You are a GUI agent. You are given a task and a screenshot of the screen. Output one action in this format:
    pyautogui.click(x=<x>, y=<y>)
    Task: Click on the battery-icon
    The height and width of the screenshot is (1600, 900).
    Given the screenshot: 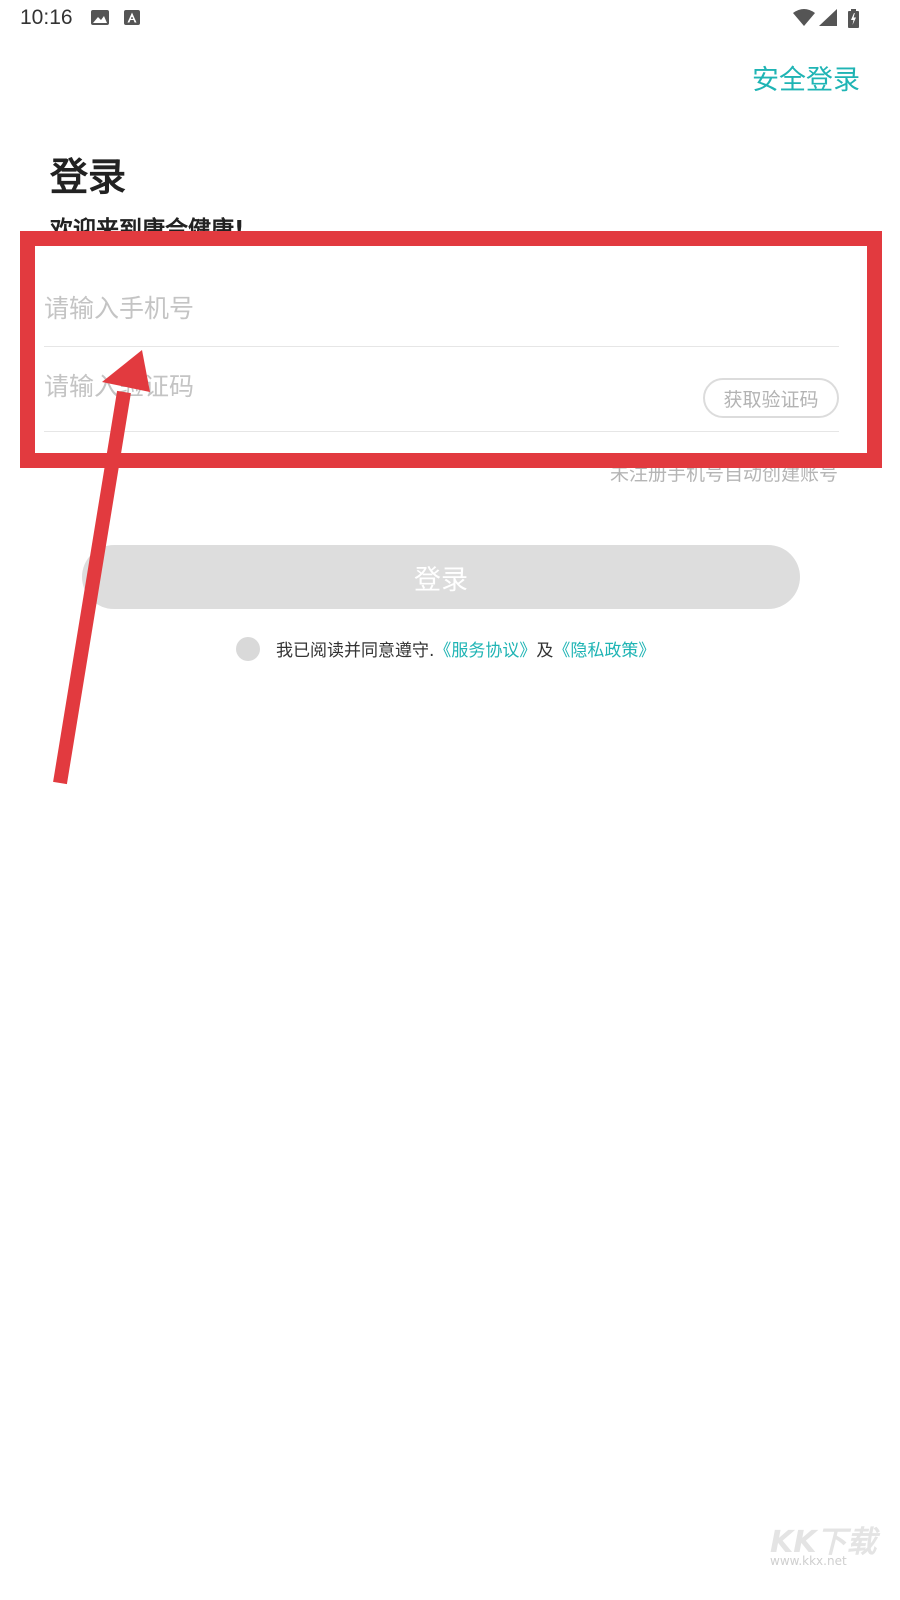 What is the action you would take?
    pyautogui.click(x=853, y=18)
    